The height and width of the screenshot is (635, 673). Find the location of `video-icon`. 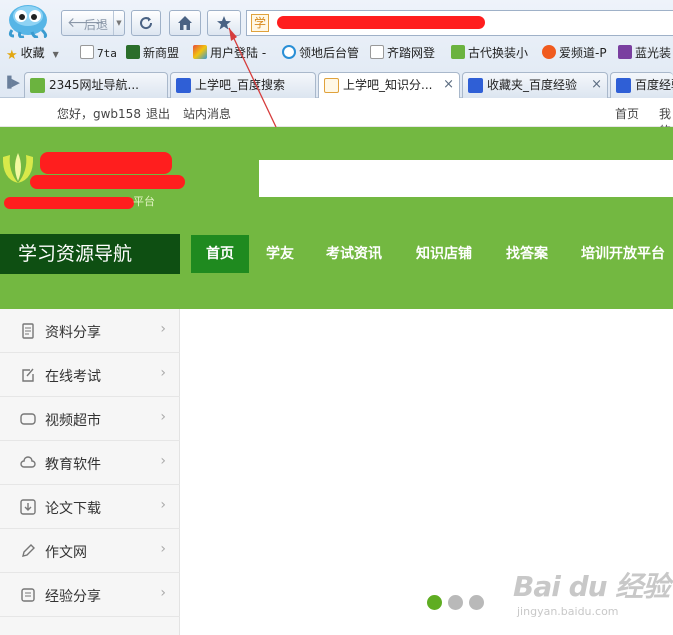

video-icon is located at coordinates (28, 419).